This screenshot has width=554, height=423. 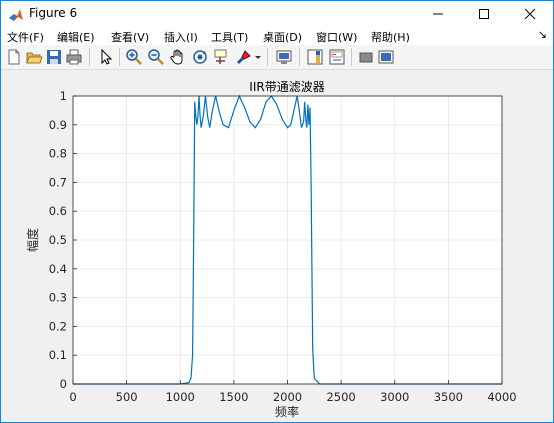 What do you see at coordinates (286, 87) in the screenshot?
I see `chart-title: IIR带通滤波器` at bounding box center [286, 87].